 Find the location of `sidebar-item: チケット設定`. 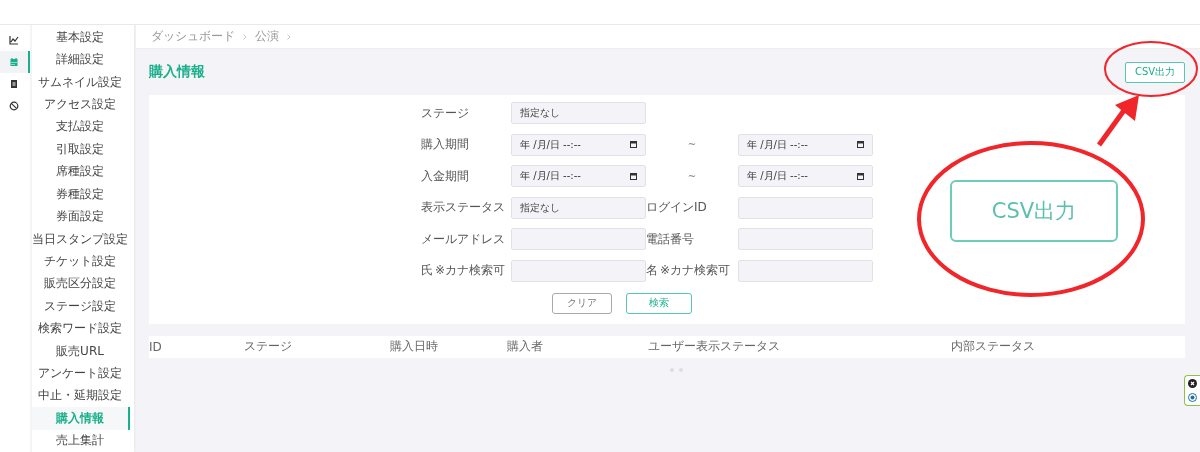

sidebar-item: チケット設定 is located at coordinates (81, 261).